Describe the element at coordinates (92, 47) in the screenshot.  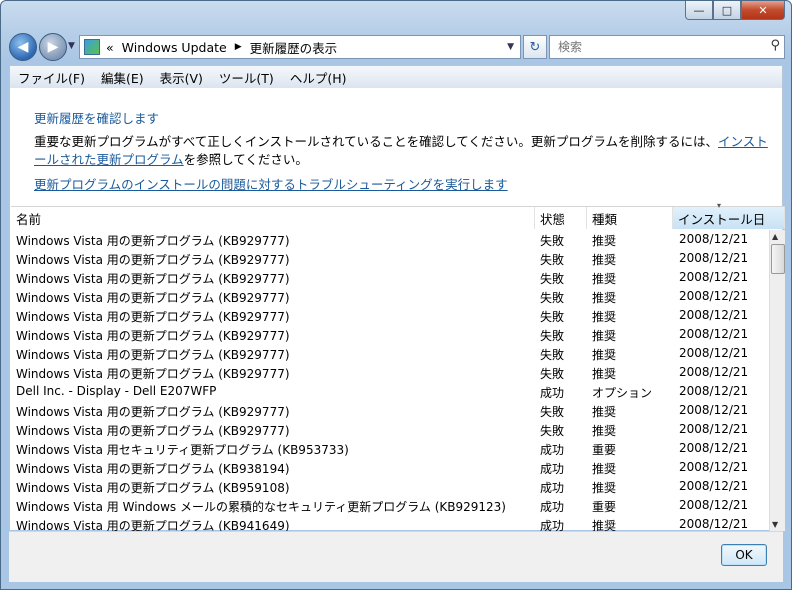
I see `control-panel-icon` at that location.